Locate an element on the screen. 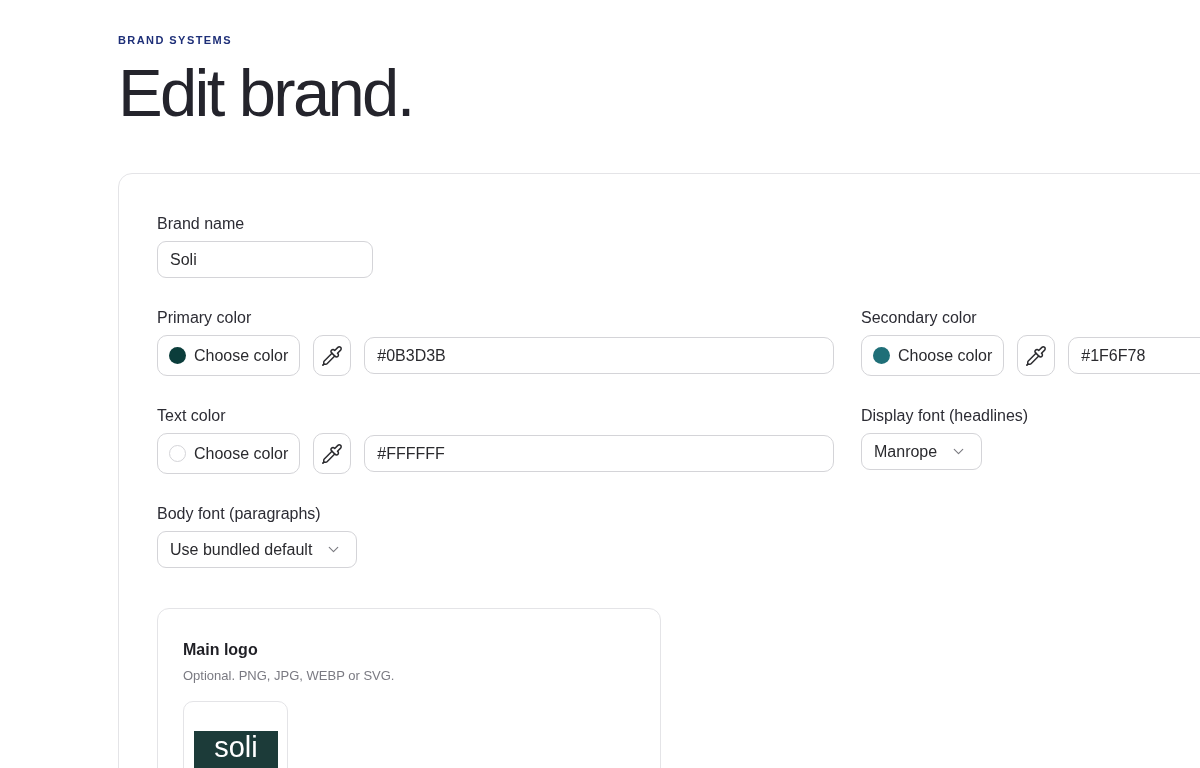  page-title: Edit brand. is located at coordinates (265, 93).